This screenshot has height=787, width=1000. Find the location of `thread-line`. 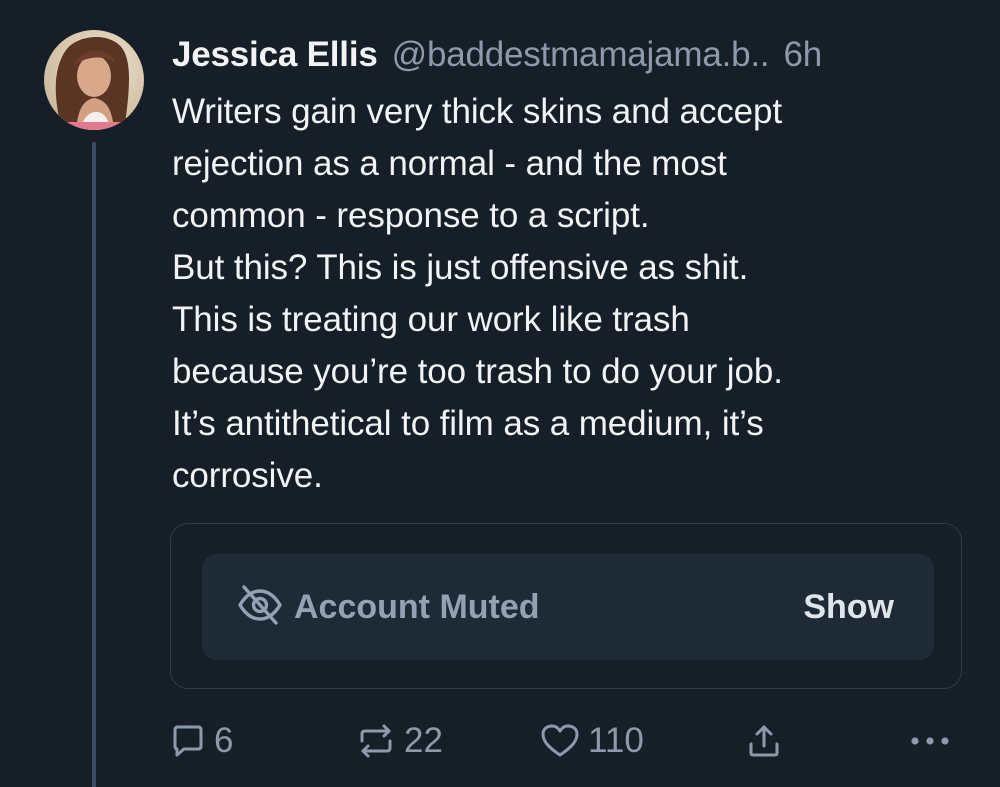

thread-line is located at coordinates (94, 464).